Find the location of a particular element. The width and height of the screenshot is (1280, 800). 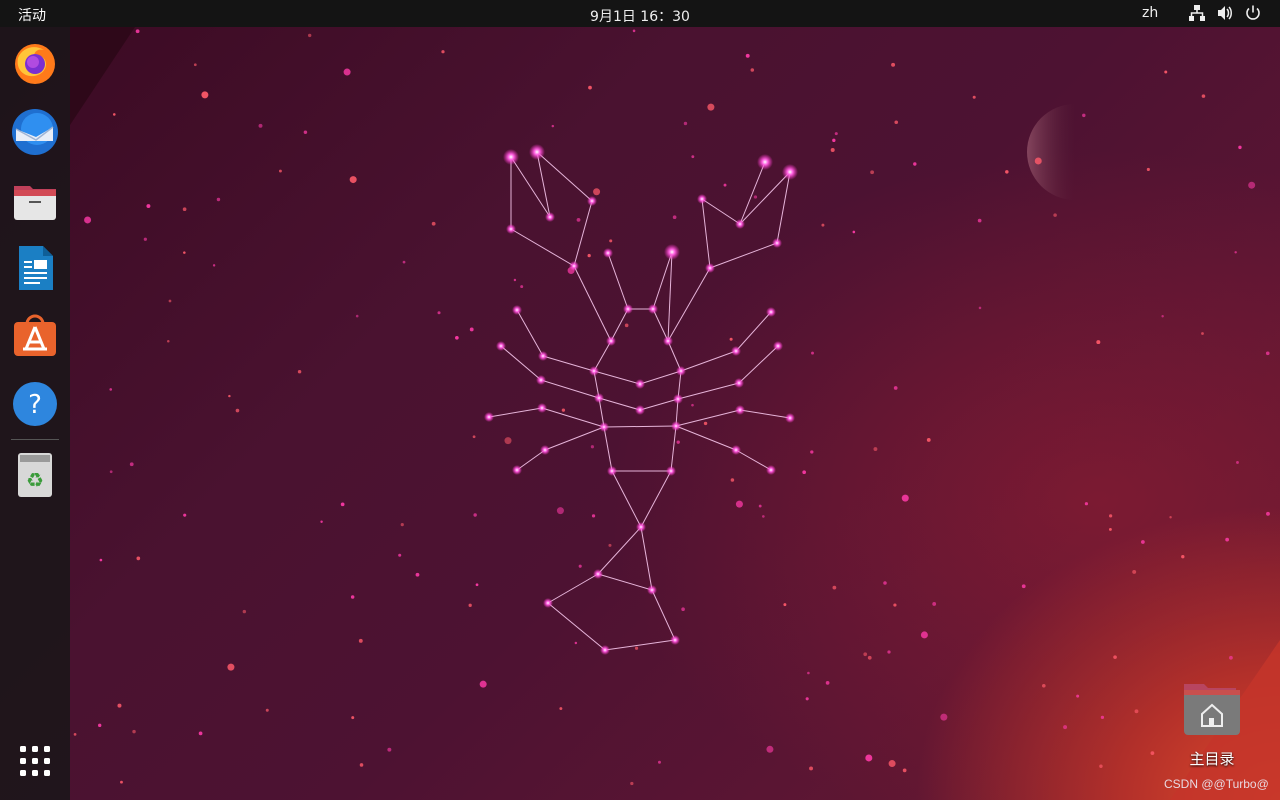

top-bar: 活动 9月1日 16：30 zh is located at coordinates (640, 13).